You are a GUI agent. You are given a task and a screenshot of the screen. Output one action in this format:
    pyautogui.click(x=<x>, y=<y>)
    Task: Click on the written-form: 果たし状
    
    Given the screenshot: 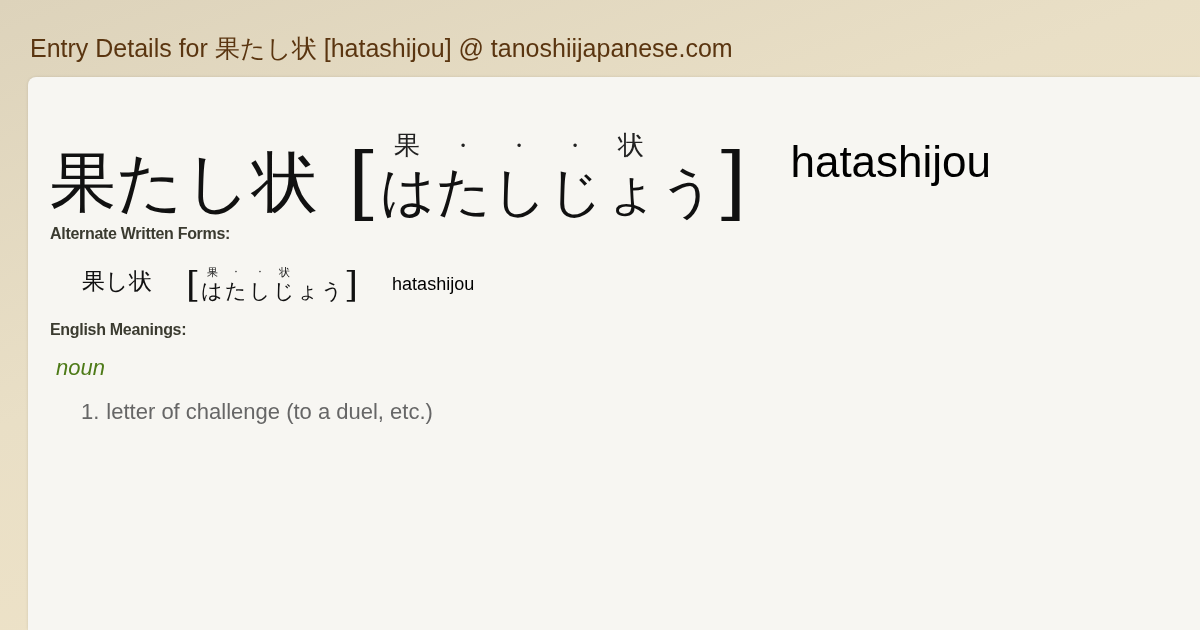 What is the action you would take?
    pyautogui.click(x=184, y=183)
    